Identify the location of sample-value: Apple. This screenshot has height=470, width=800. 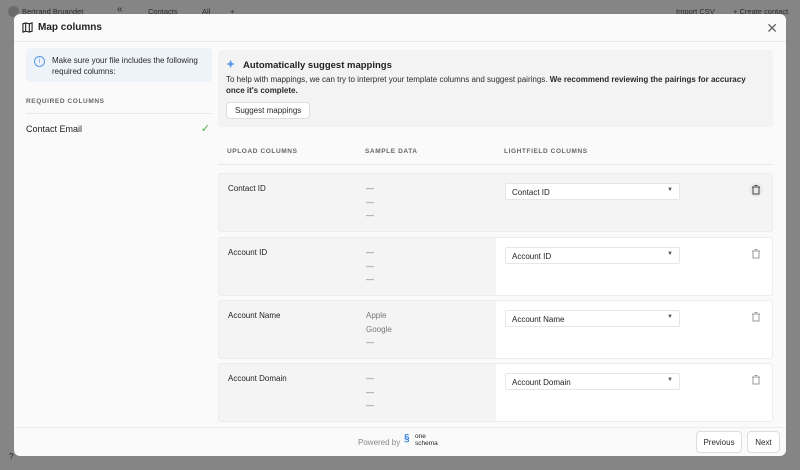
(376, 315).